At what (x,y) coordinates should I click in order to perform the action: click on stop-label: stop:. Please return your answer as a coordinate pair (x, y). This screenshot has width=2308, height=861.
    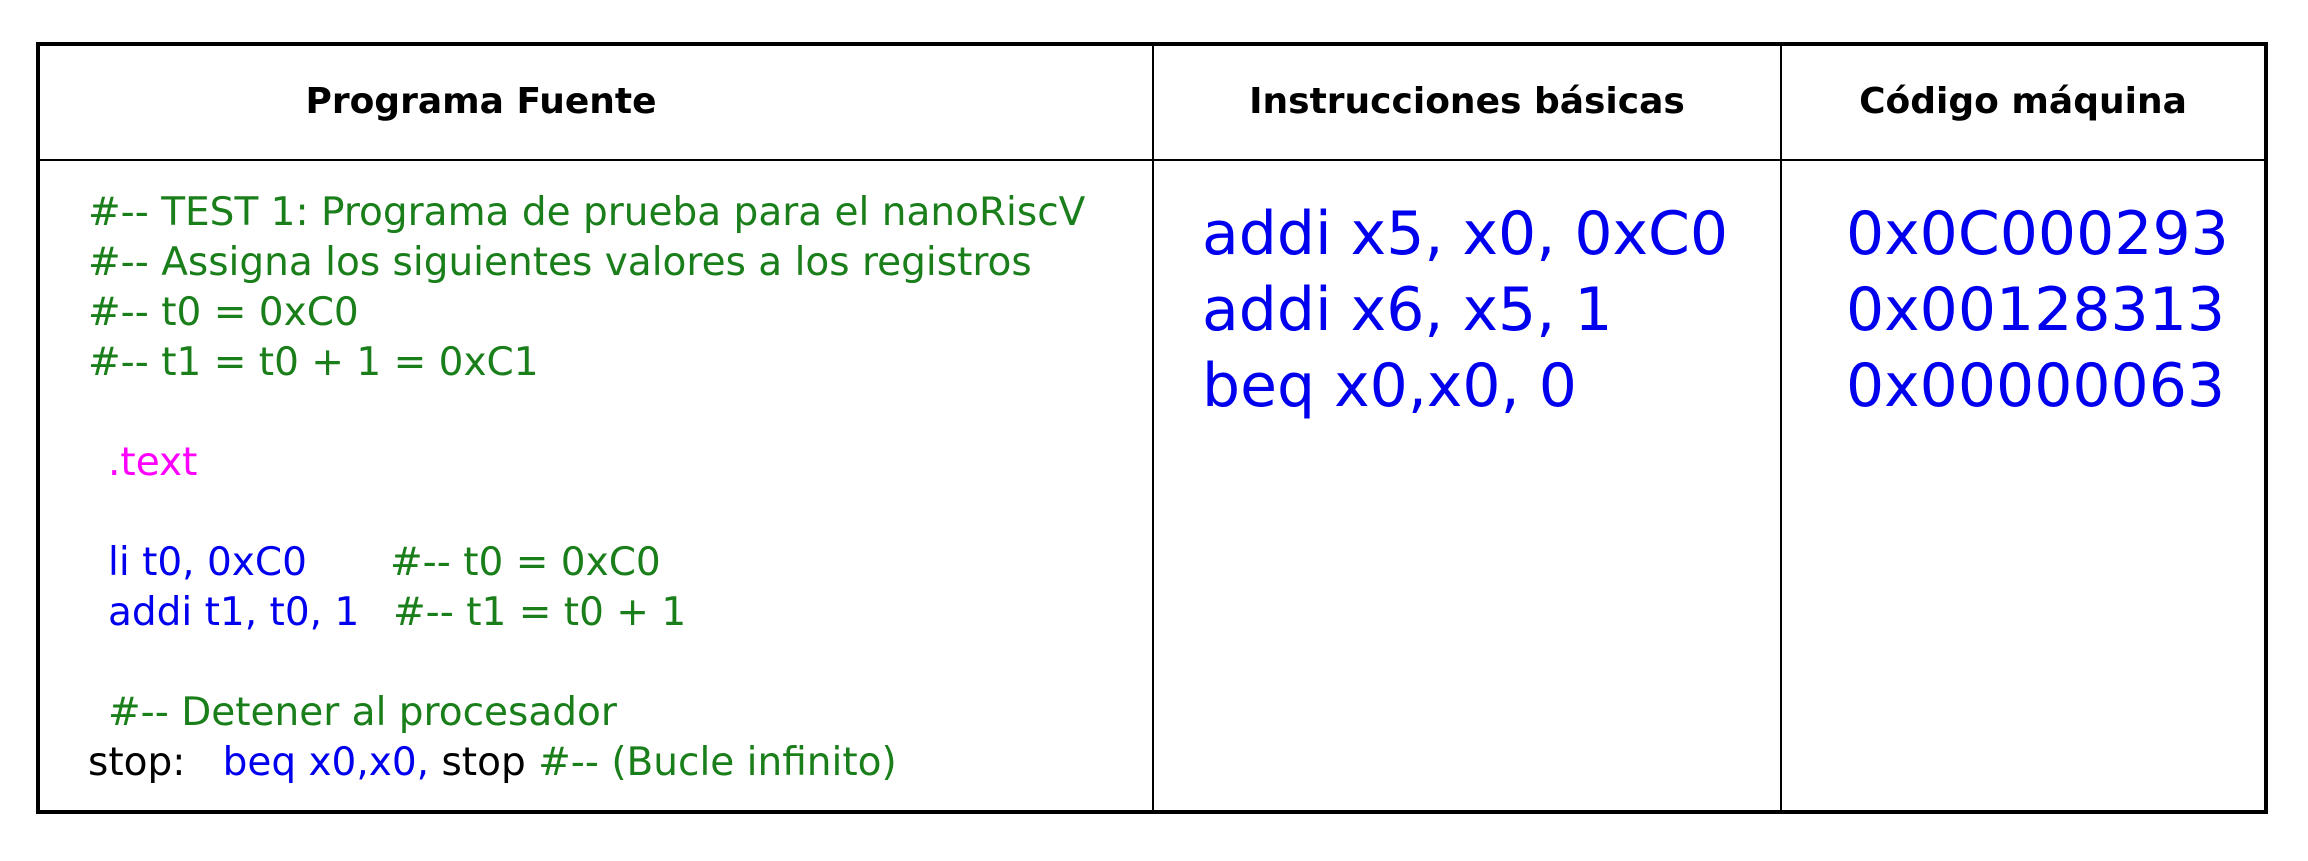
    Looking at the image, I should click on (137, 762).